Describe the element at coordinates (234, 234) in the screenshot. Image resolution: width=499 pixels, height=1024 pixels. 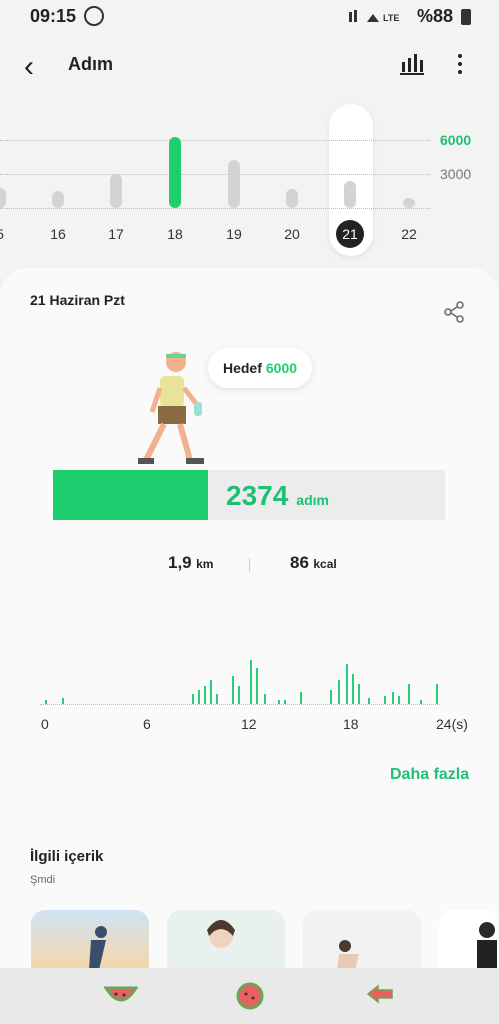
I see `week-day-label-19: 19` at that location.